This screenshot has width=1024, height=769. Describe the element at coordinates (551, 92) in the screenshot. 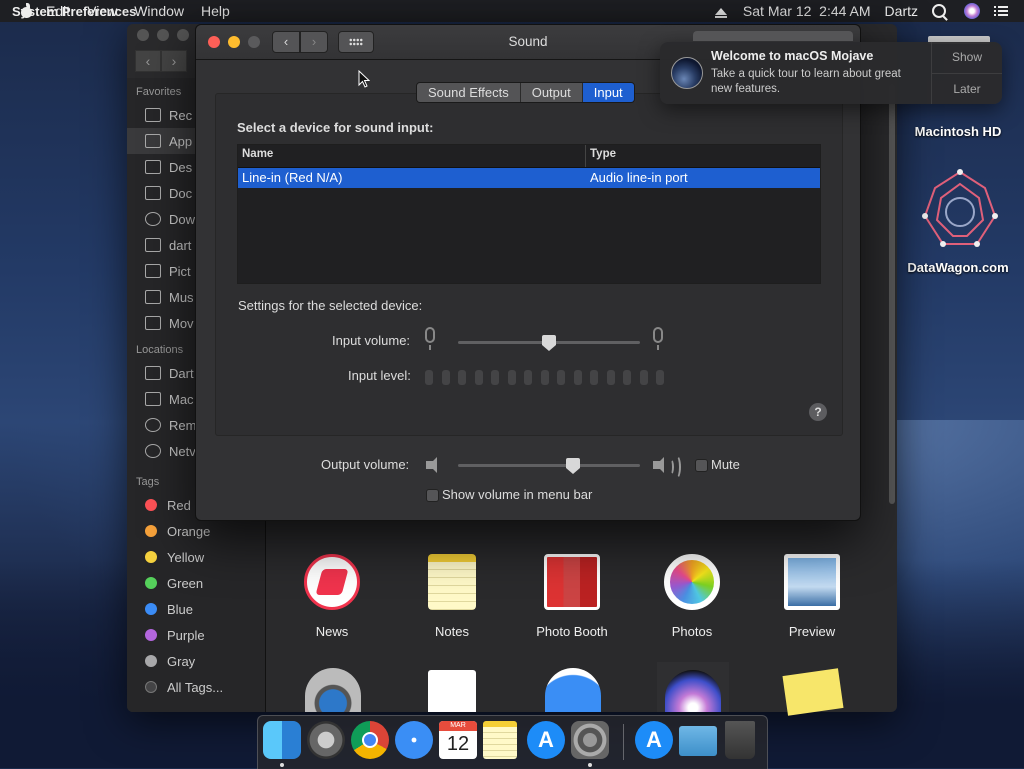

I see `tab-output: Output` at that location.